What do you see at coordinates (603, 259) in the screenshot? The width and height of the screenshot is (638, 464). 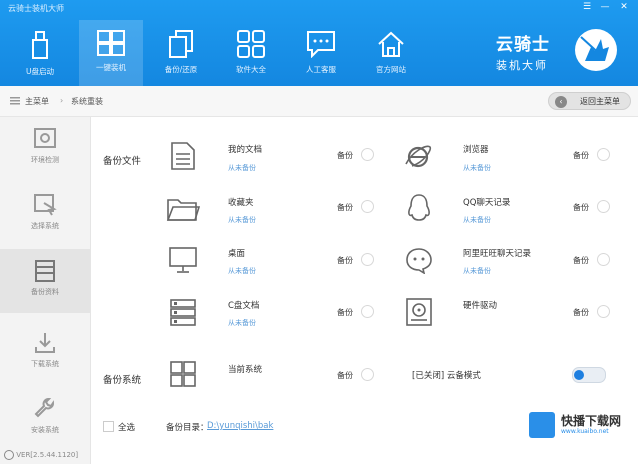 I see `backup-checkbox-aliwangwang` at bounding box center [603, 259].